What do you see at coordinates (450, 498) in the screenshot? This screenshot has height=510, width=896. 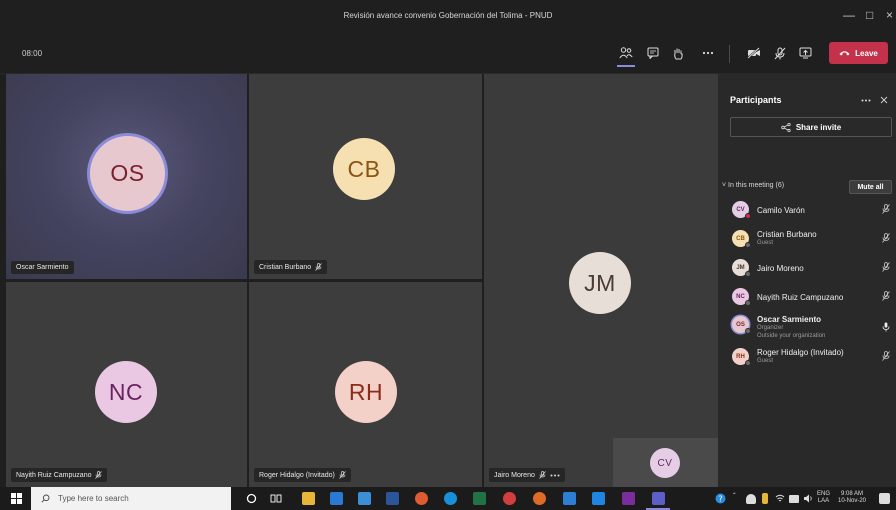 I see `edge-icon` at bounding box center [450, 498].